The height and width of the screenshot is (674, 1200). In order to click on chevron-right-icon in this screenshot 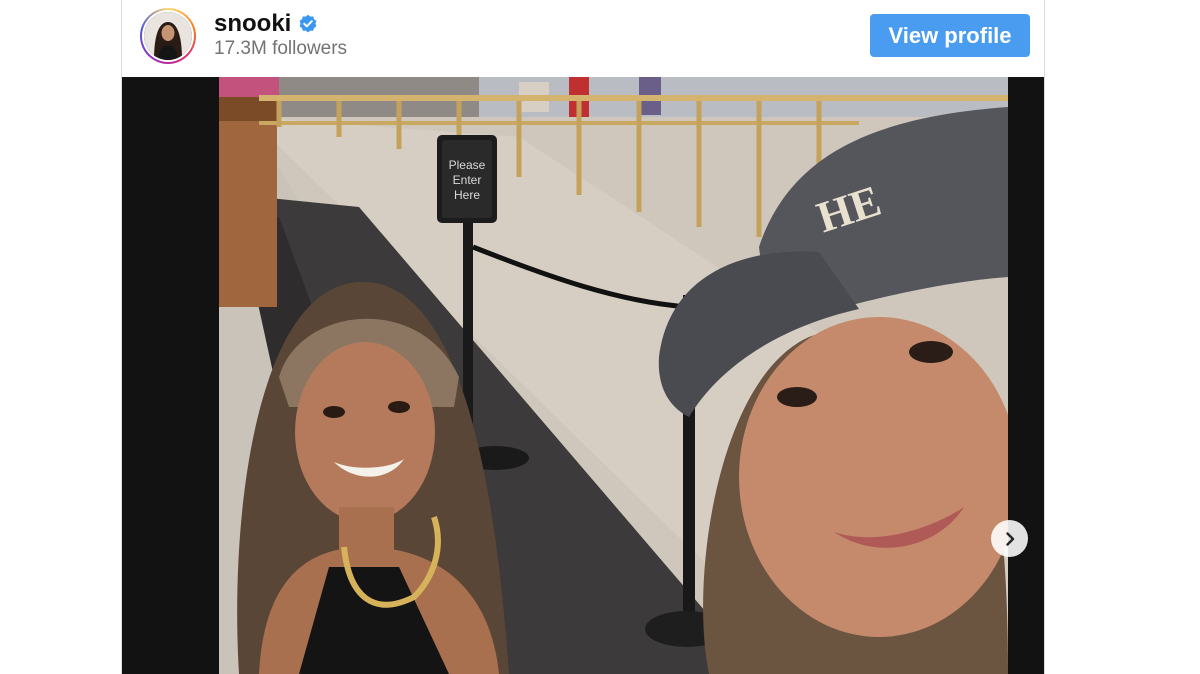, I will do `click(1009, 538)`.